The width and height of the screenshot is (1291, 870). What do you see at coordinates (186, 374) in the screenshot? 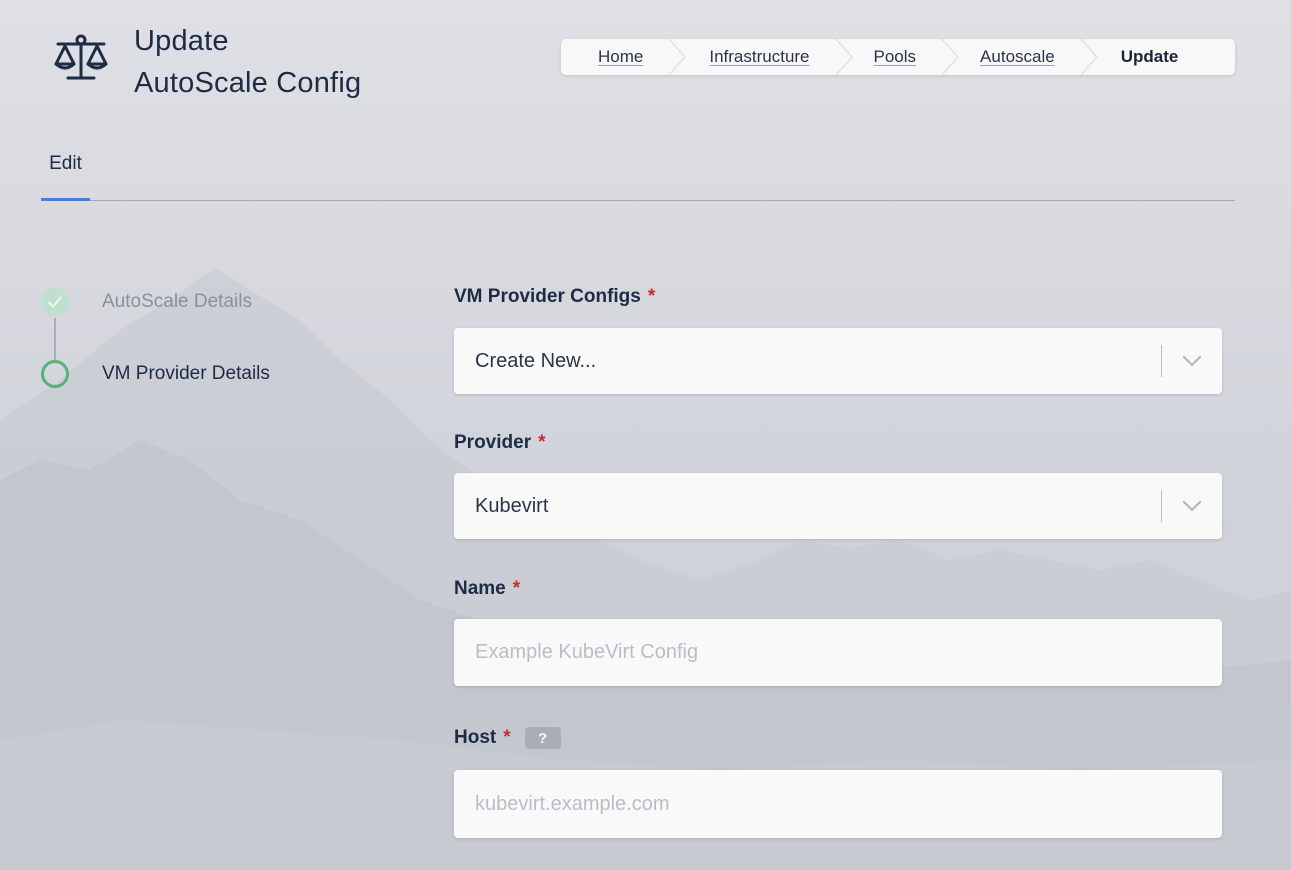
I see `step-vm-provider-details-label: VM Provider Details` at bounding box center [186, 374].